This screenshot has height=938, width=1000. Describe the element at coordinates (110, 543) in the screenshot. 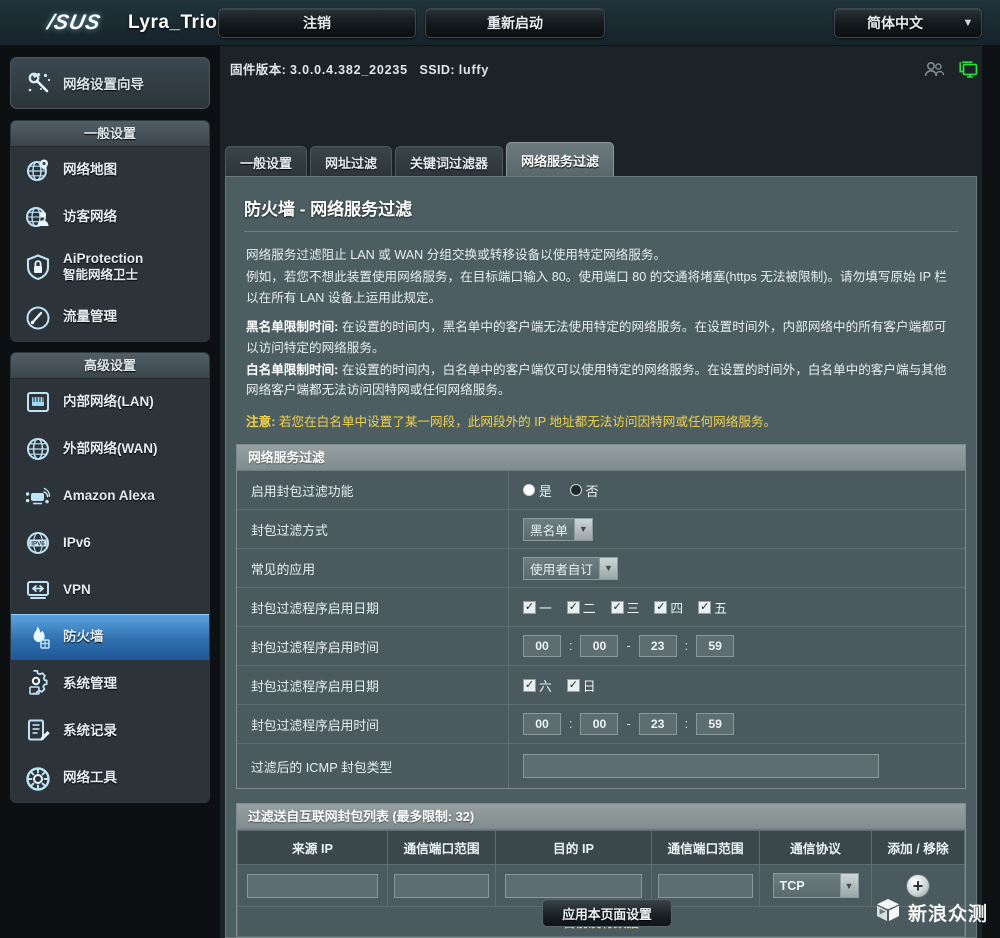

I see `sidebar-item-ipv6: IPV6 IPv6` at that location.